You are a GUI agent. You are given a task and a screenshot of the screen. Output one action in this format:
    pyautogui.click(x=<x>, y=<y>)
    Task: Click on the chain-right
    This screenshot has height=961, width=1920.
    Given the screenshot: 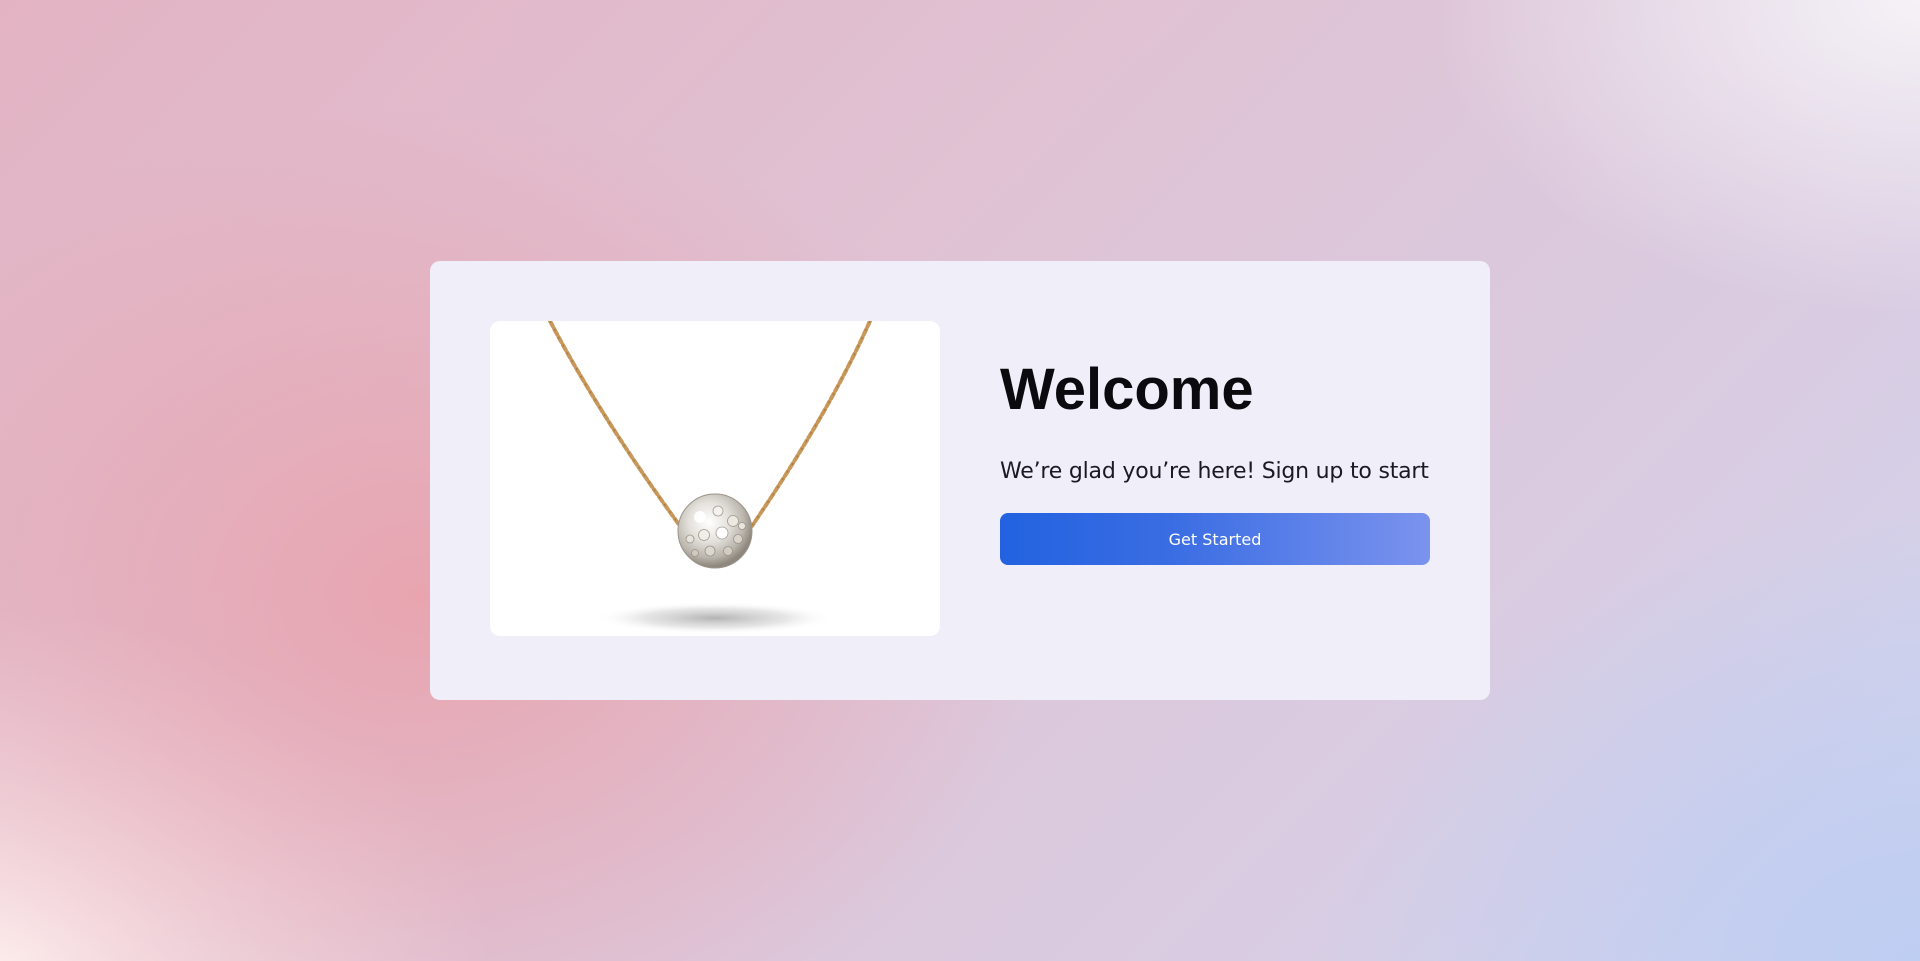 What is the action you would take?
    pyautogui.click(x=811, y=424)
    